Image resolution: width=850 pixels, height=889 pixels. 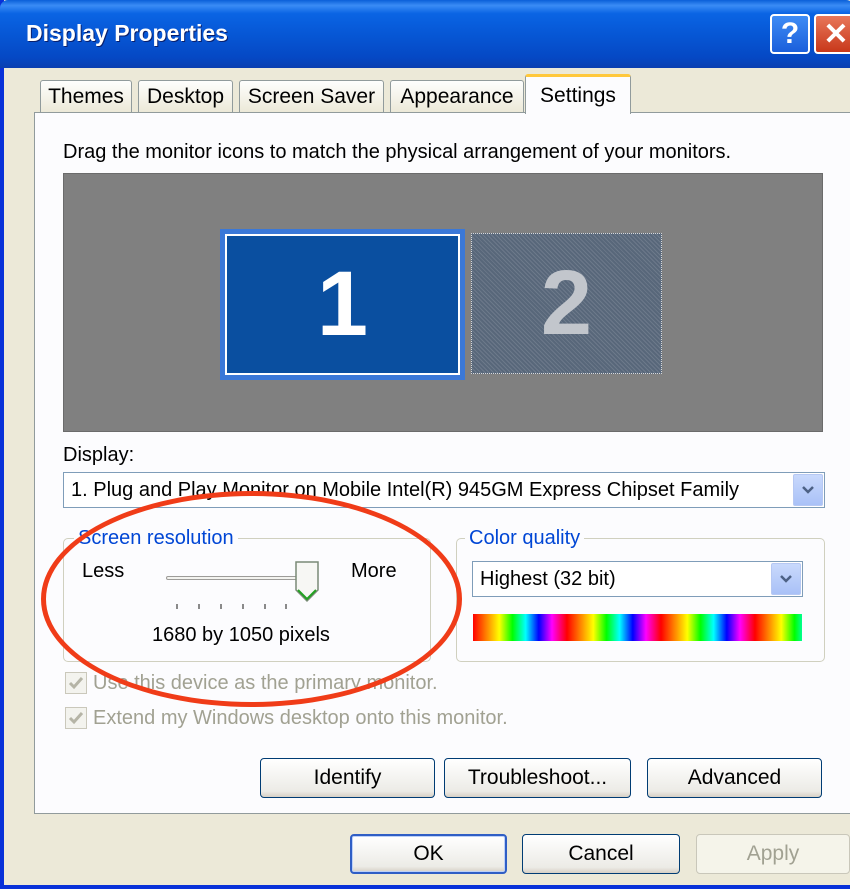 I want to click on resolution-more-label: More, so click(x=374, y=571).